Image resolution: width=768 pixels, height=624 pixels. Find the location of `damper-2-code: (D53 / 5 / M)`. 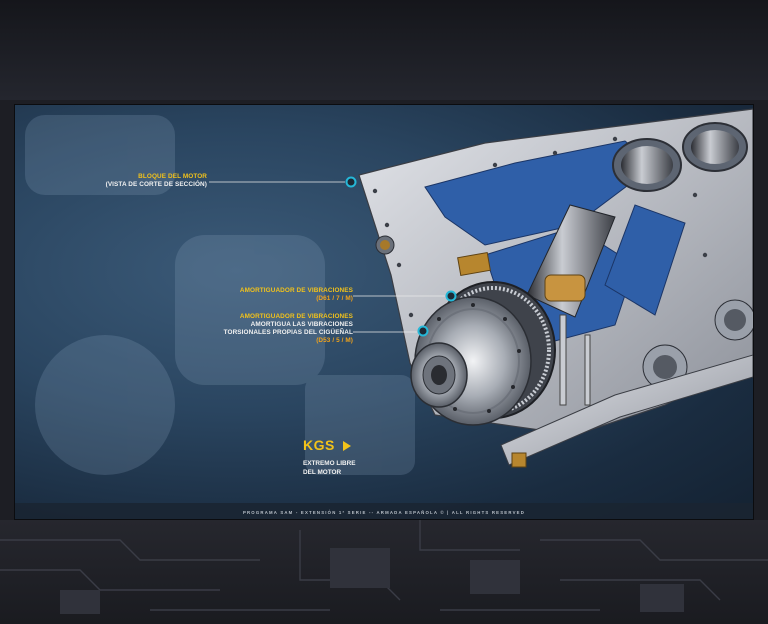

damper-2-code: (D53 / 5 / M) is located at coordinates (334, 340).